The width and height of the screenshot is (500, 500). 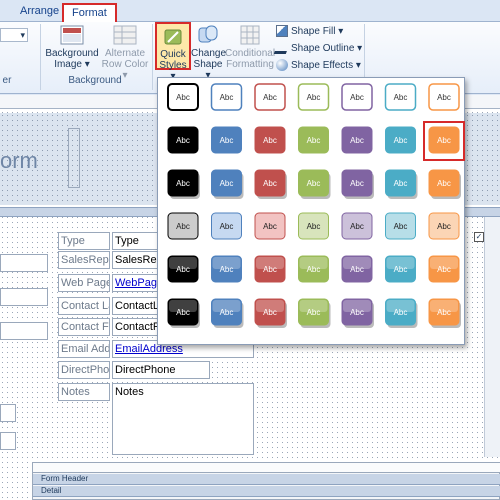 I want to click on field-notes: Notes, so click(x=183, y=419).